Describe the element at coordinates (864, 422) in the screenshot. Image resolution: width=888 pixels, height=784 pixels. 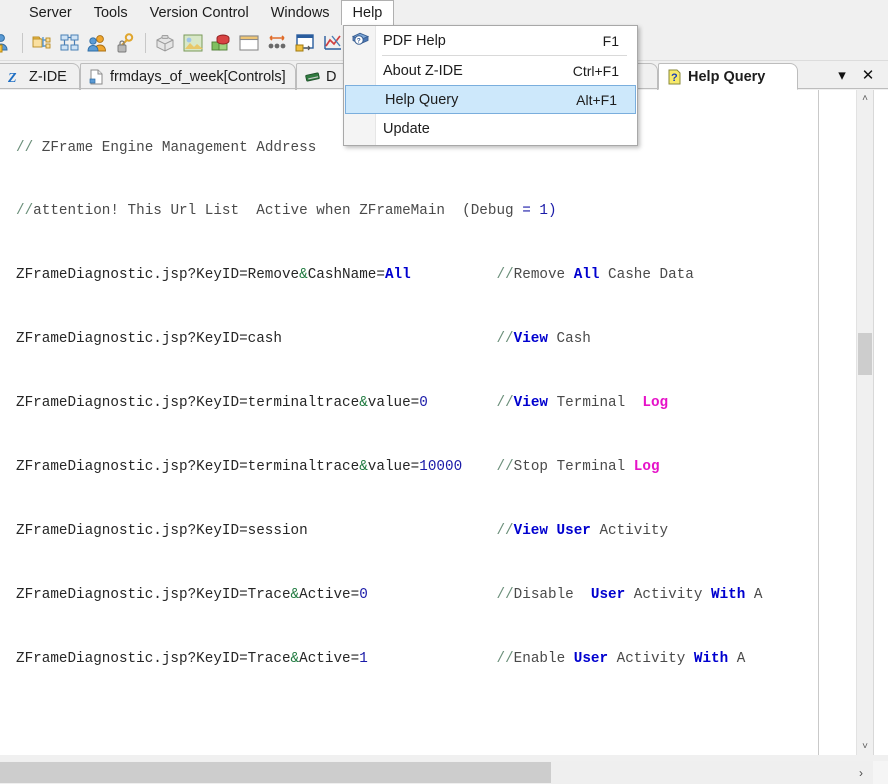
I see `vertical-scrollbar: ˄ ˅` at that location.